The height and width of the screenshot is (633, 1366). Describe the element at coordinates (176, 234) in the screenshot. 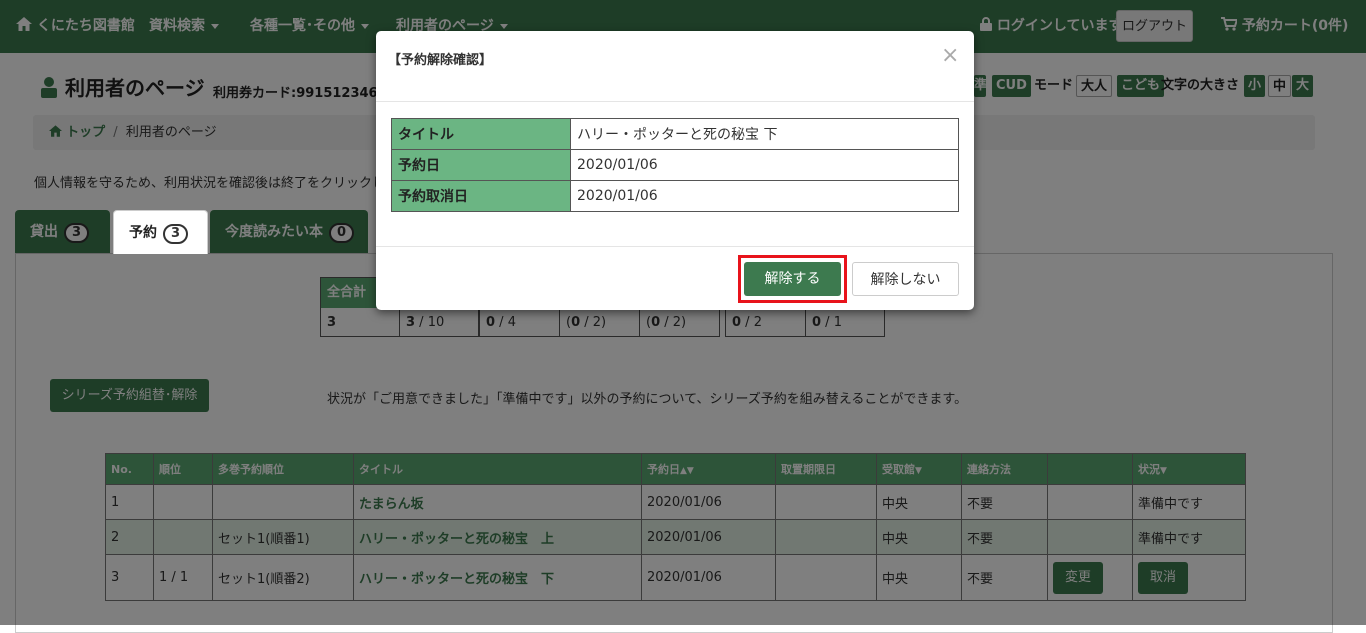

I see `tab-reservations-count: 3` at that location.